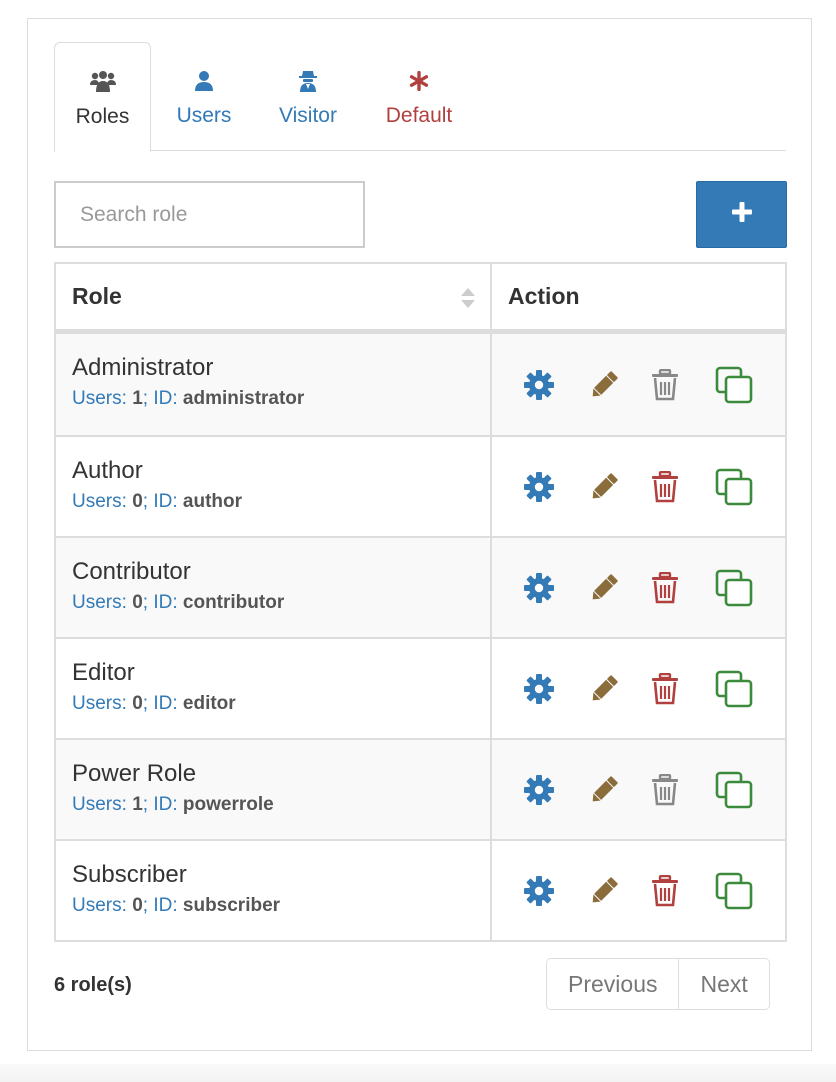  Describe the element at coordinates (129, 874) in the screenshot. I see `role-name: Subscriber` at that location.